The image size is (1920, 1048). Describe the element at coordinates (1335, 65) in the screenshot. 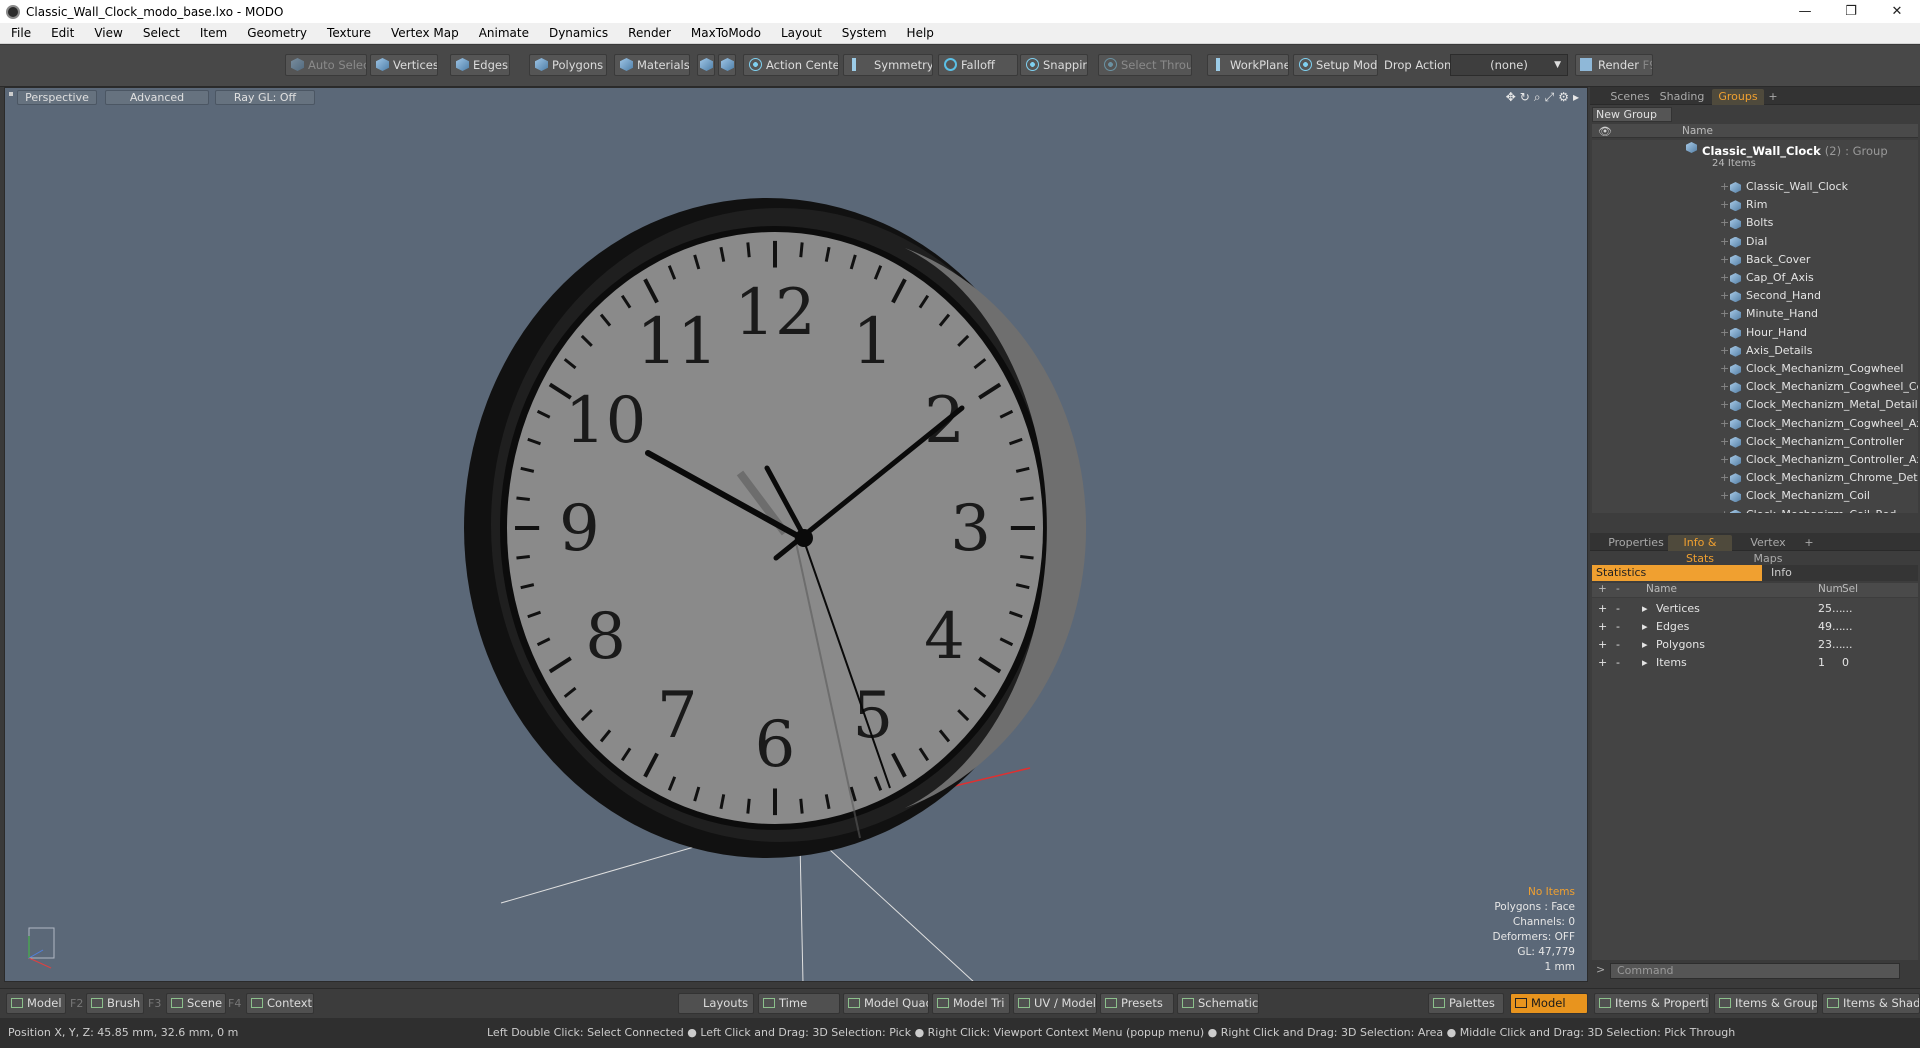

I see `setup-mode-button: Setup Mode` at that location.